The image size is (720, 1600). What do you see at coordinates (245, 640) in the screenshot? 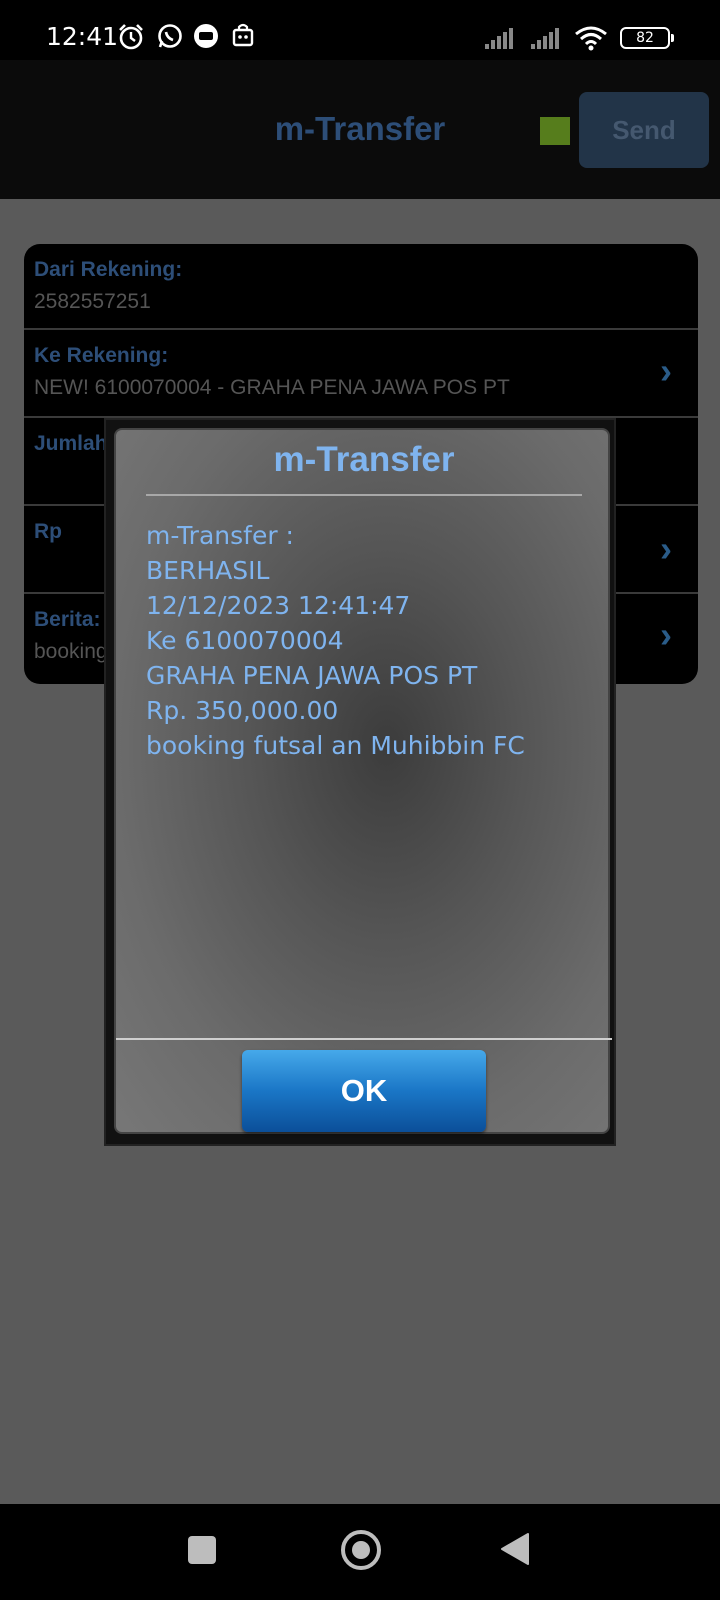
I see `message-line: Ke 6100070004` at bounding box center [245, 640].